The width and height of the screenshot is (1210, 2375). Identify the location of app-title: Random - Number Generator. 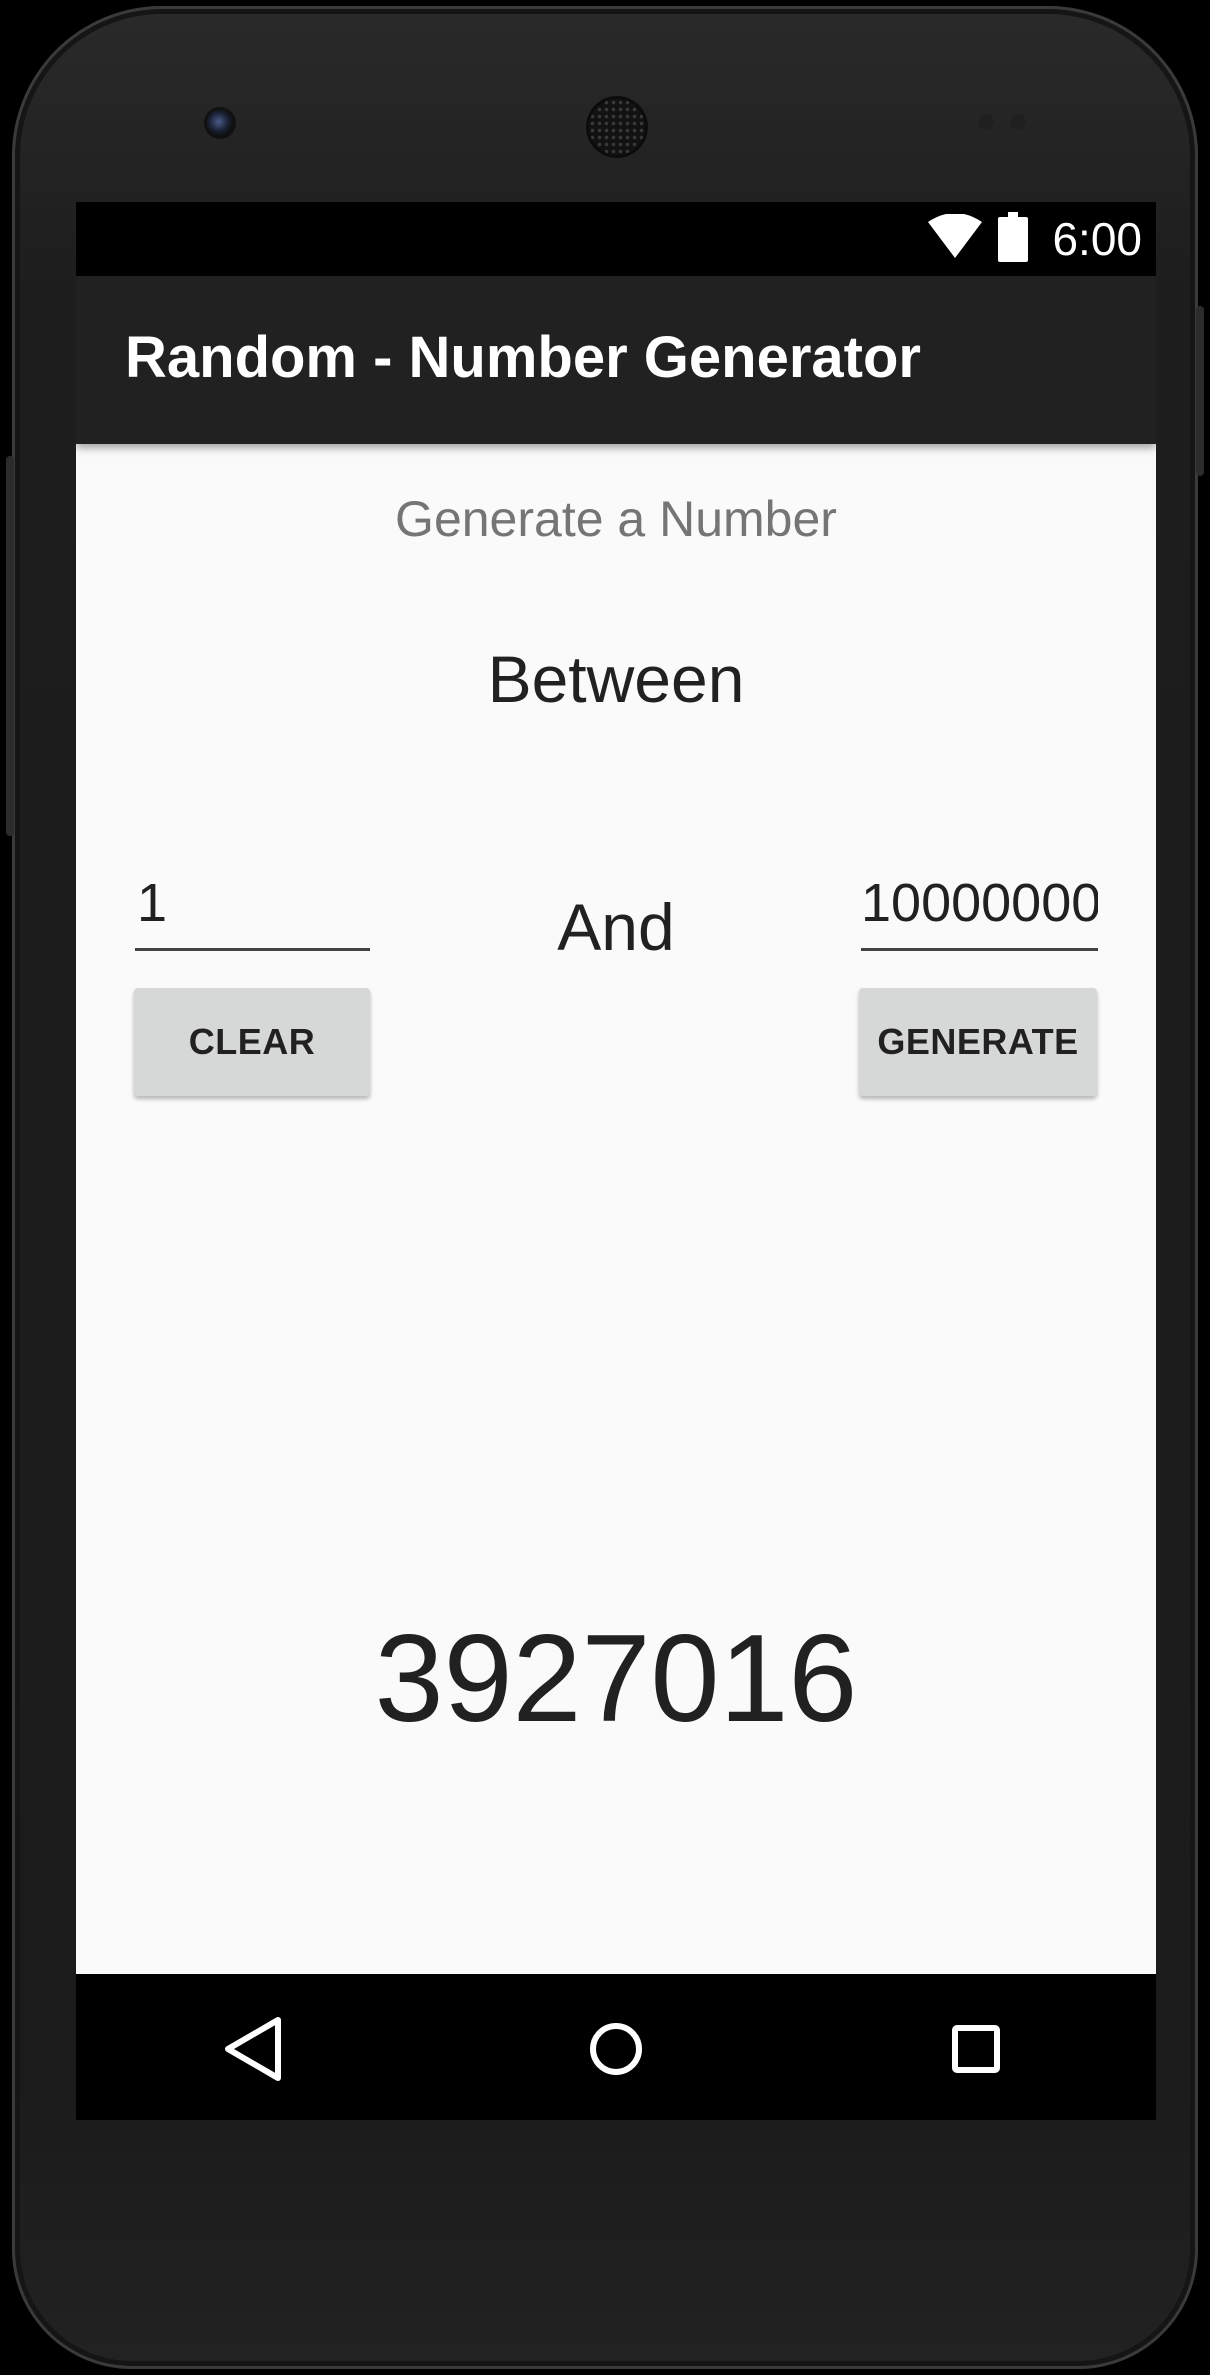
(523, 357).